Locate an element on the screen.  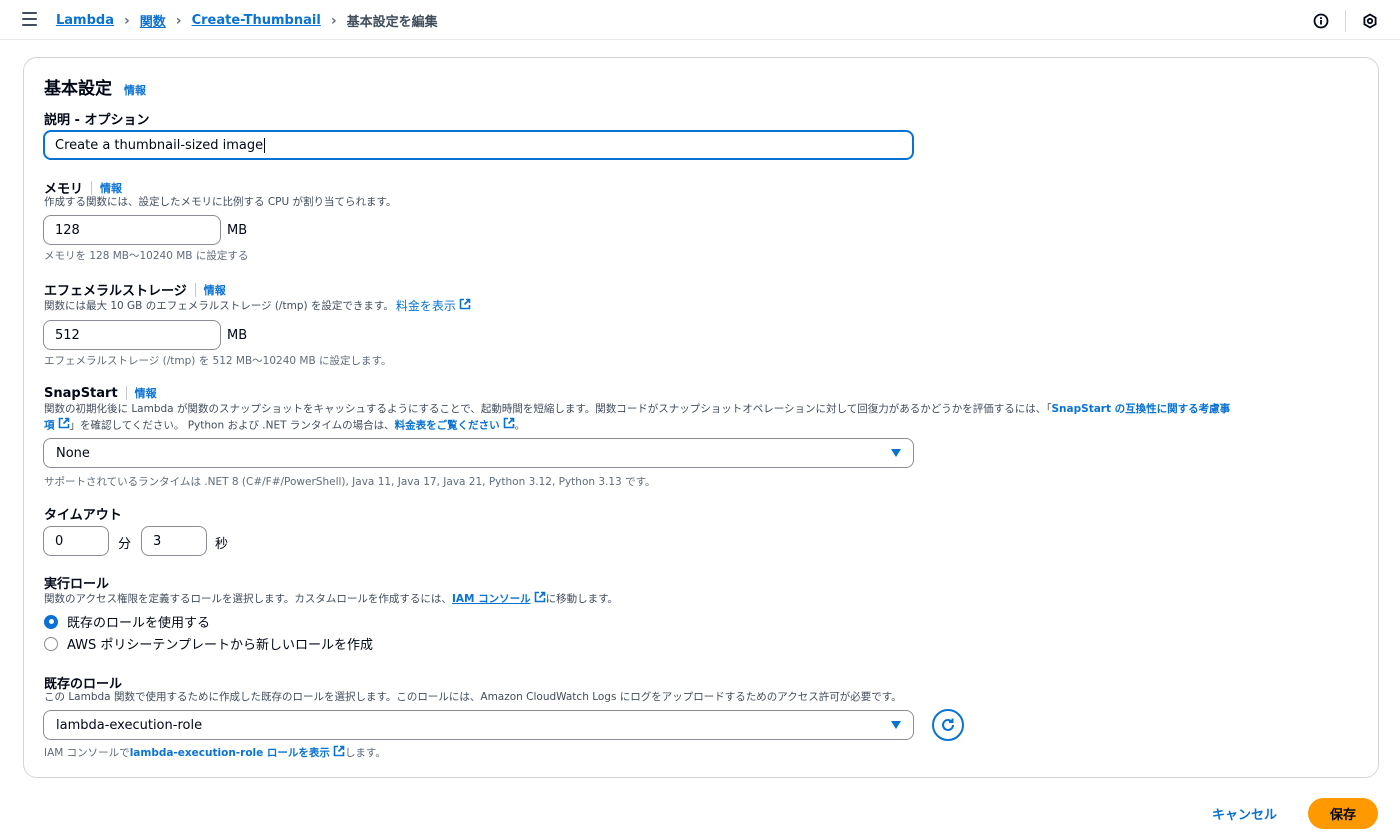
radio-use-existing-role: 既存のロールを使用する is located at coordinates (127, 621).